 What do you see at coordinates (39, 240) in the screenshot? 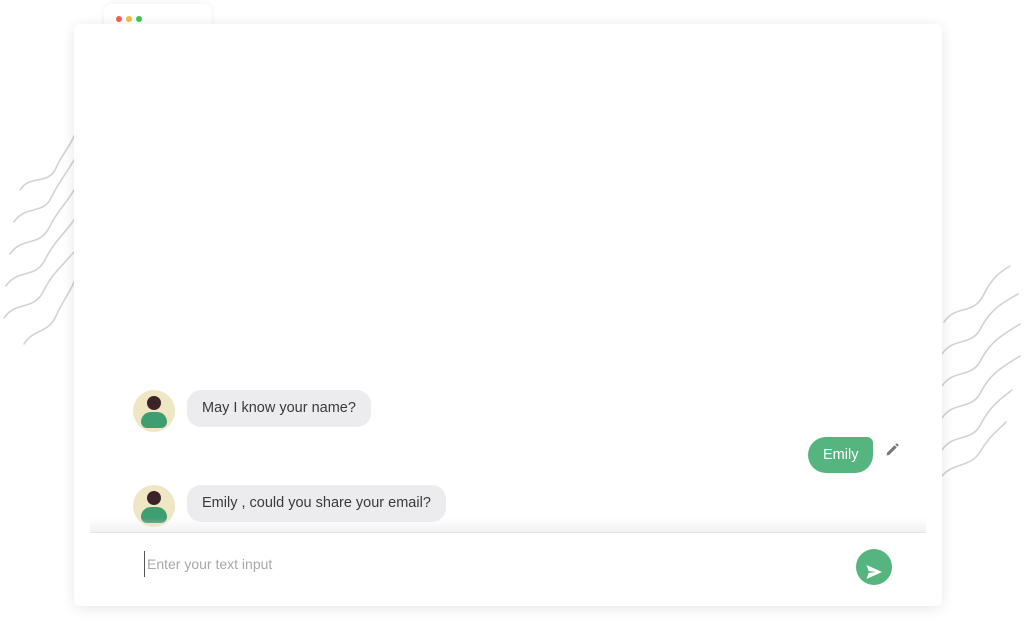
I see `decorative-squiggles-left` at bounding box center [39, 240].